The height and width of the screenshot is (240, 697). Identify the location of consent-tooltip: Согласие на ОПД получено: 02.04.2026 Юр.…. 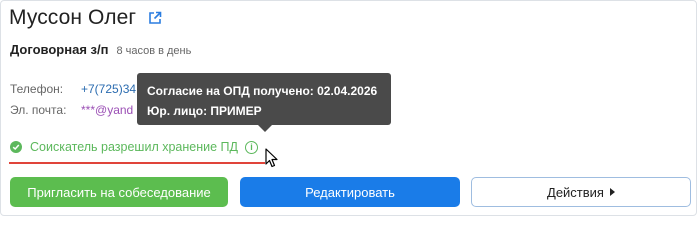
(264, 99).